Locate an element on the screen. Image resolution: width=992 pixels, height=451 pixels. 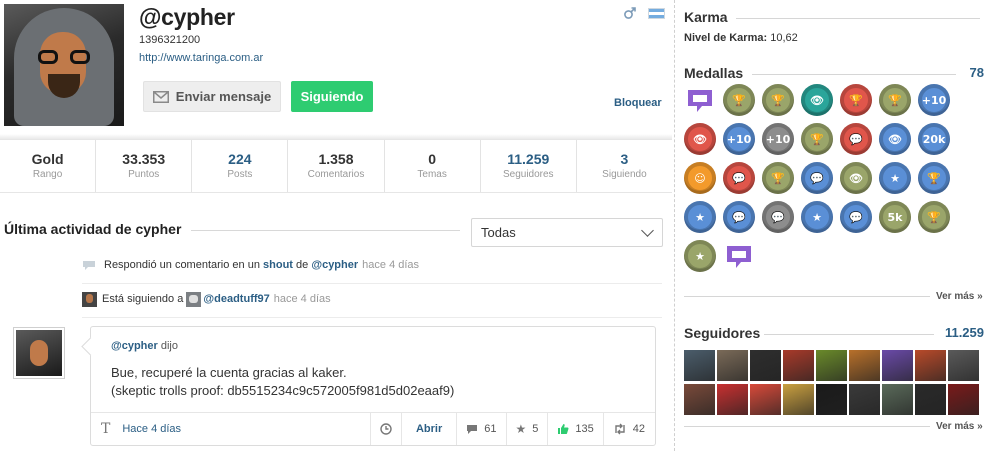
medals-see-more-link: Ver más » is located at coordinates (959, 296).